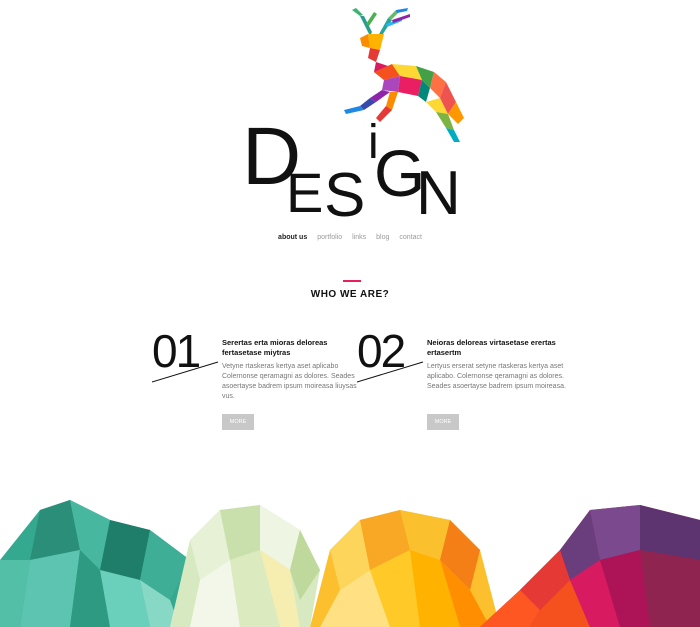 Image resolution: width=700 pixels, height=627 pixels. Describe the element at coordinates (382, 237) in the screenshot. I see `nav-blog: blog` at that location.